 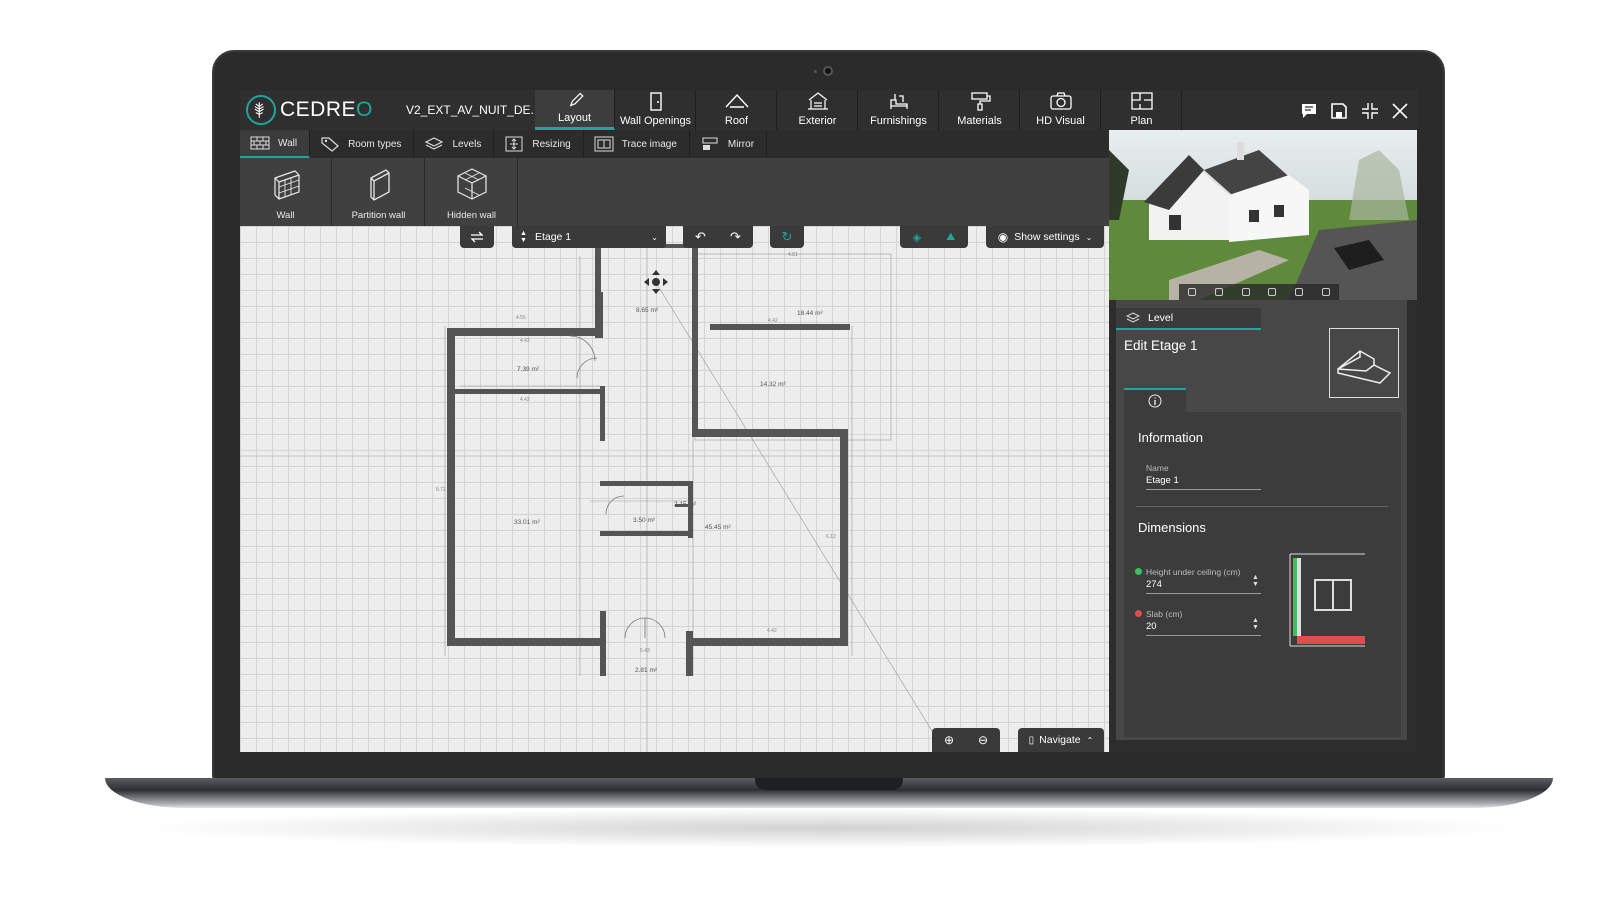 I want to click on slab-stepper-icon: ▲ ▼, so click(x=1255, y=624).